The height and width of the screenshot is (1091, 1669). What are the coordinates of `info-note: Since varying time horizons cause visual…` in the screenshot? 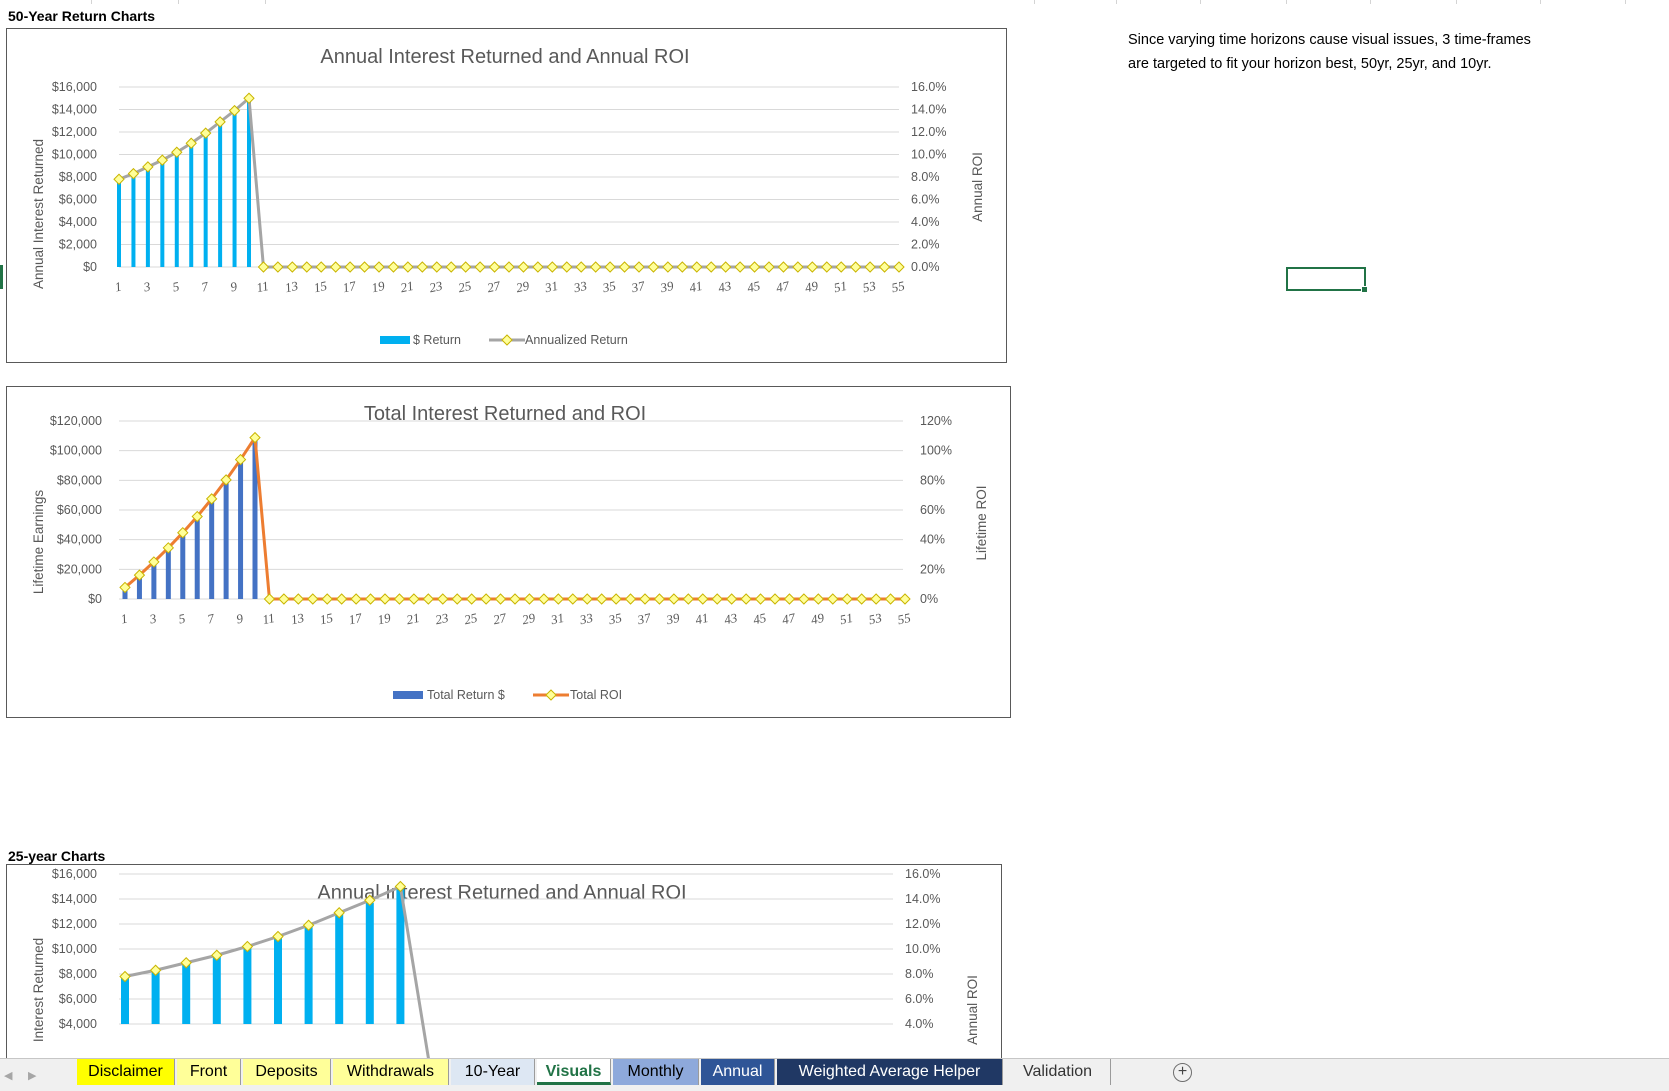 It's located at (1368, 52).